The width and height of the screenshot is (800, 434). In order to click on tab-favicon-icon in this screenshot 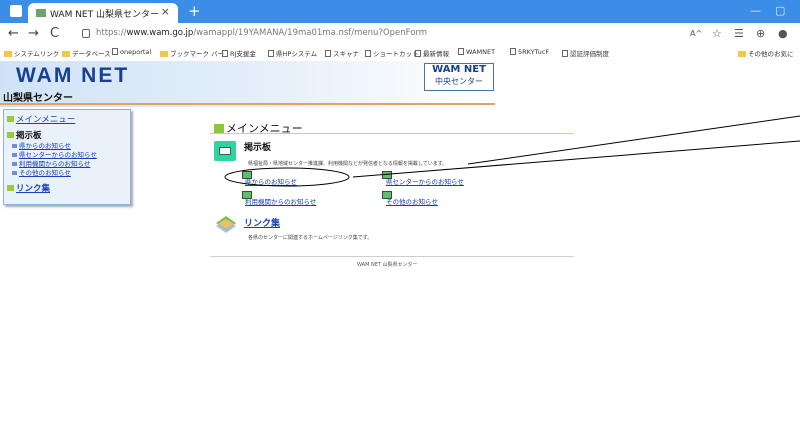, I will do `click(41, 13)`.